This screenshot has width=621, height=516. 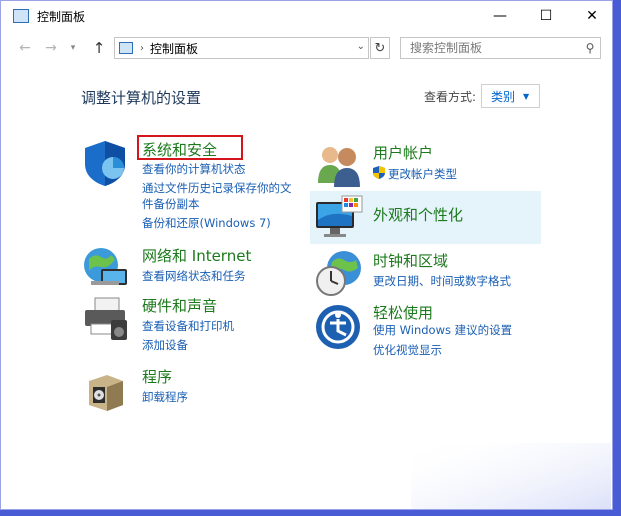 What do you see at coordinates (546, 16) in the screenshot?
I see `maximize-button: ☐` at bounding box center [546, 16].